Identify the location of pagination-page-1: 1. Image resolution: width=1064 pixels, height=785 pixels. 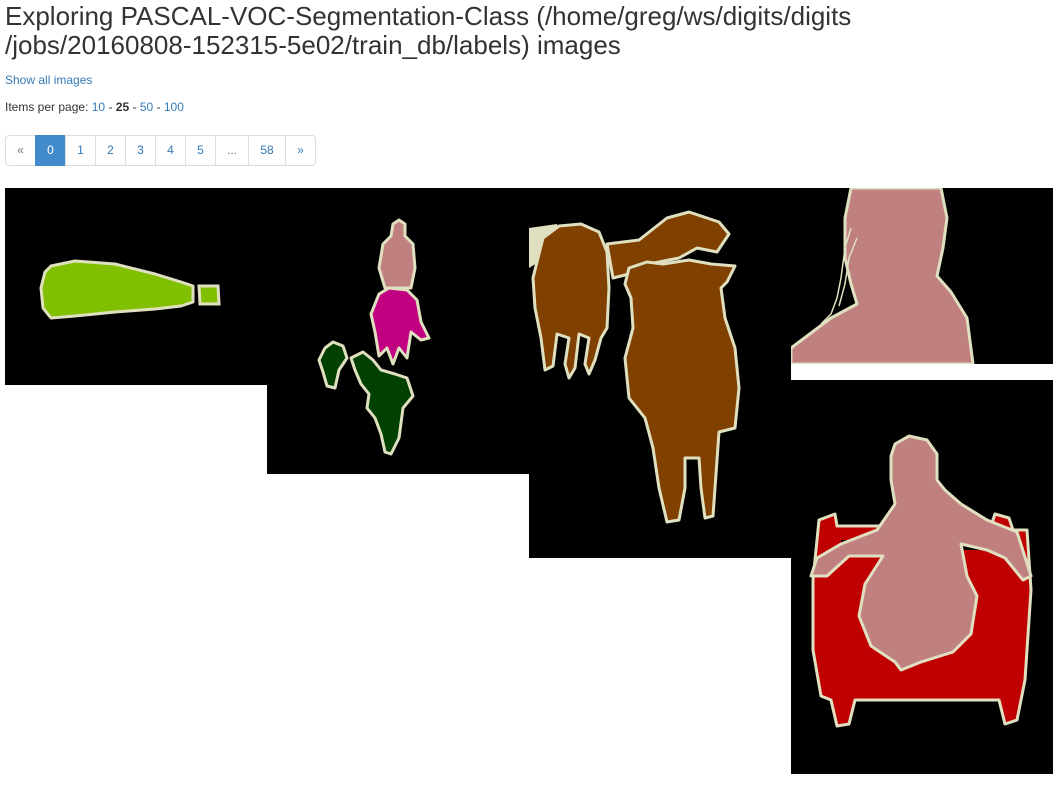
(80, 150).